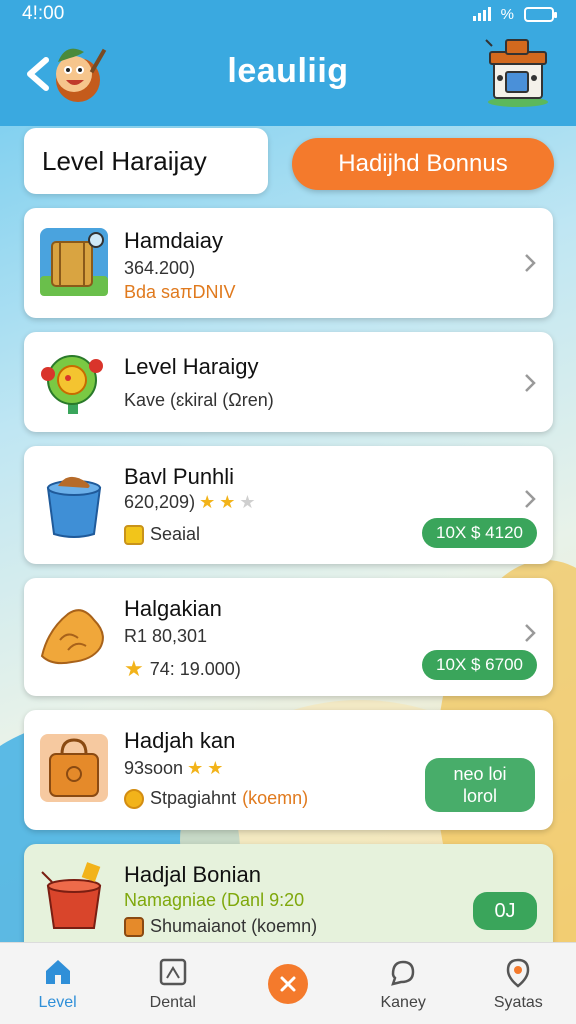  What do you see at coordinates (191, 366) in the screenshot?
I see `item-name: Level Haraigy` at bounding box center [191, 366].